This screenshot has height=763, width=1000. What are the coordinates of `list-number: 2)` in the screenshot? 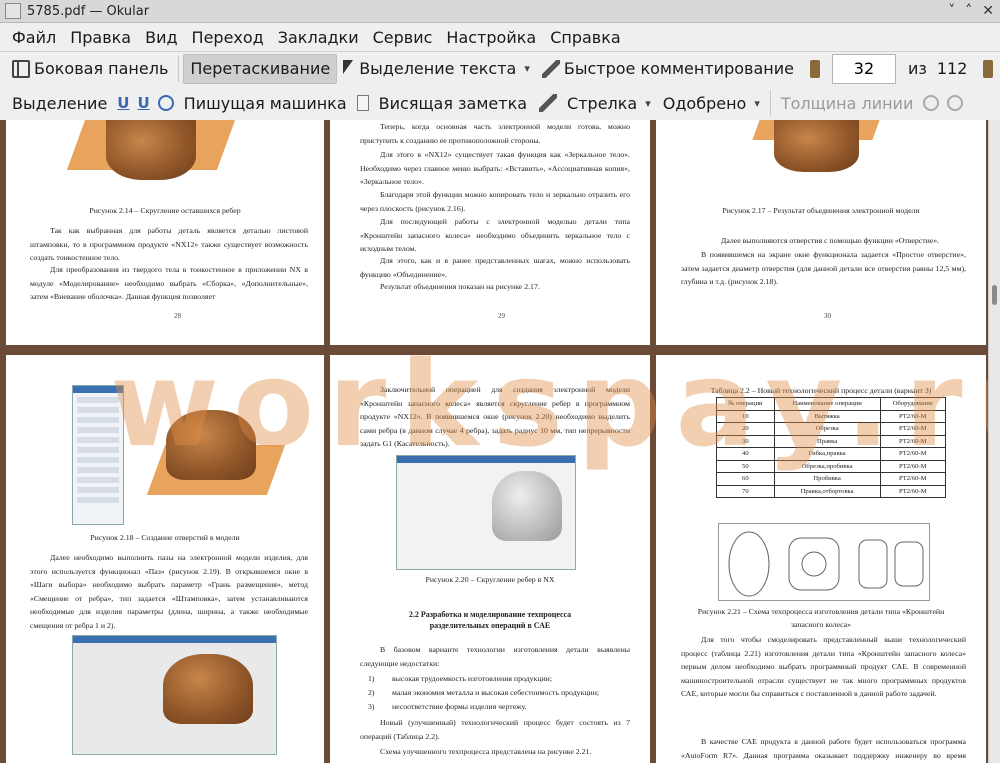 It's located at (371, 692).